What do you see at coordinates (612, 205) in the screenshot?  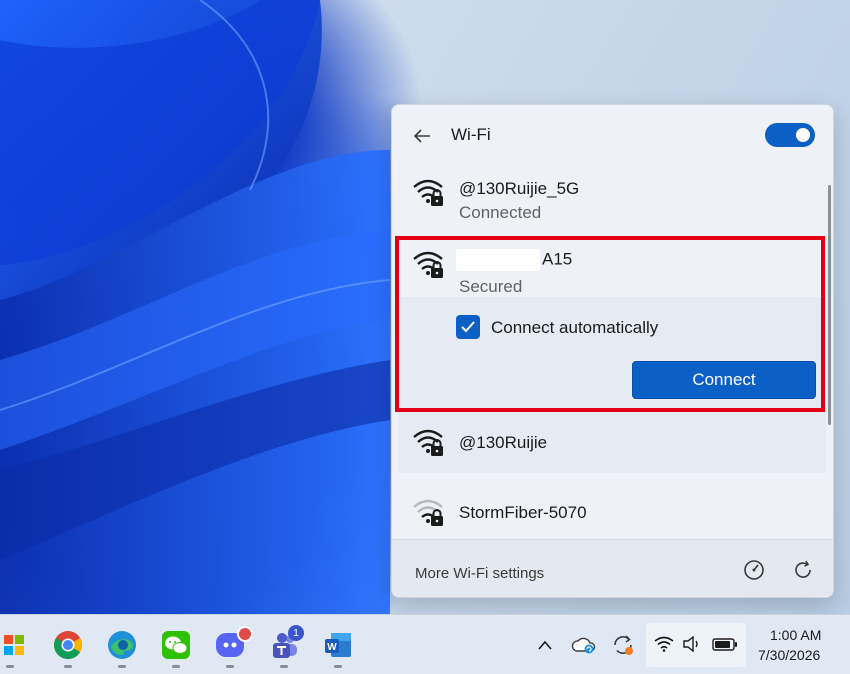 I see `network-item-1: @130Ruijie_5G Connected` at bounding box center [612, 205].